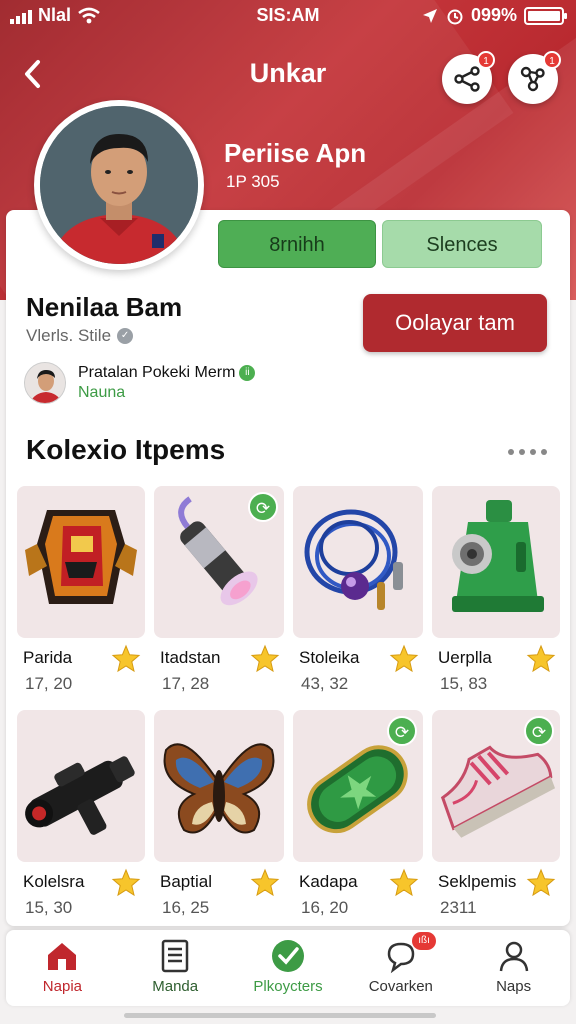 The image size is (576, 1024). I want to click on item-value: 16, 25, so click(186, 907).